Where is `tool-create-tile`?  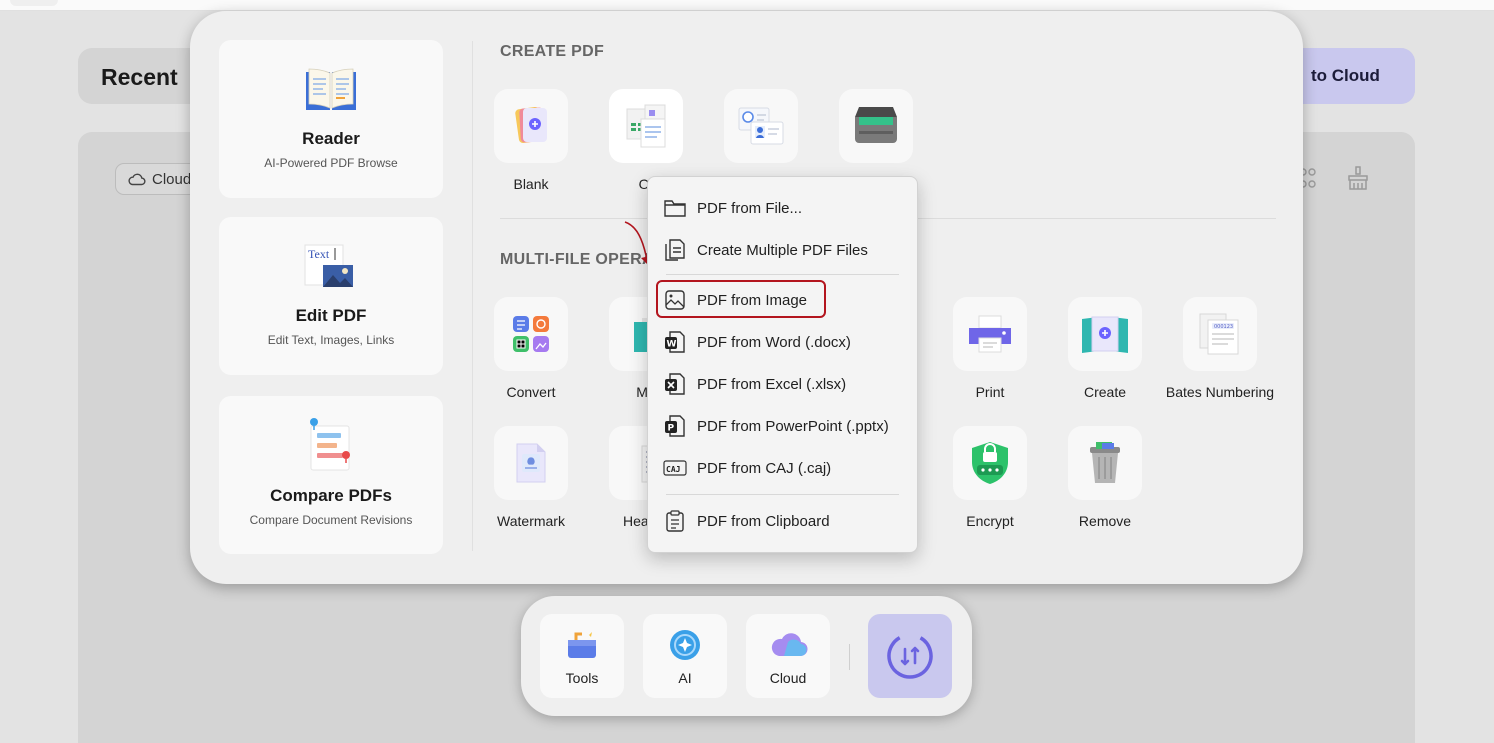 tool-create-tile is located at coordinates (1105, 334).